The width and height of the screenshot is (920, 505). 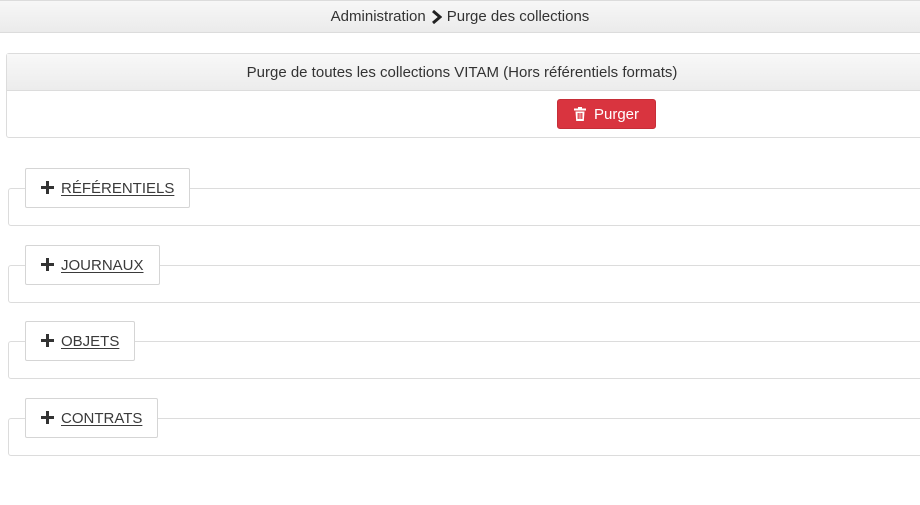 What do you see at coordinates (579, 114) in the screenshot?
I see `trash-icon` at bounding box center [579, 114].